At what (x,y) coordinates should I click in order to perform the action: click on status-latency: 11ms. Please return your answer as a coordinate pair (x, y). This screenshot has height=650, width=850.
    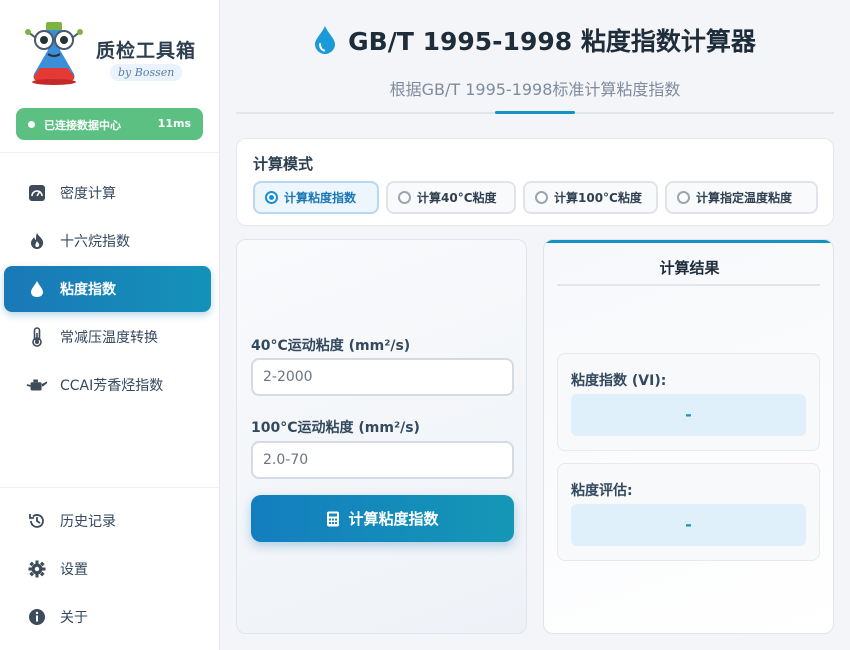
    Looking at the image, I should click on (174, 123).